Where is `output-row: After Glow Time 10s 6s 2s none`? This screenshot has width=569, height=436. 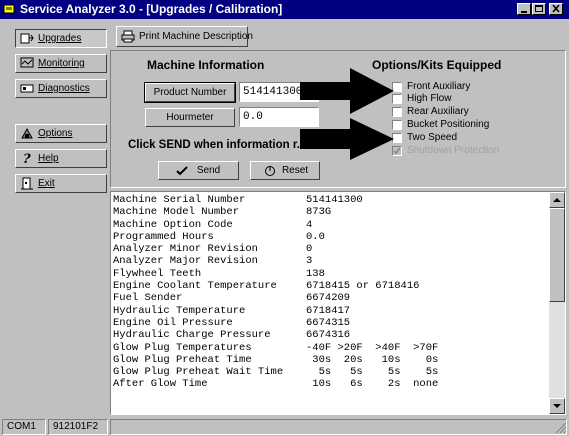
output-row: After Glow Time 10s 6s 2s none is located at coordinates (329, 384).